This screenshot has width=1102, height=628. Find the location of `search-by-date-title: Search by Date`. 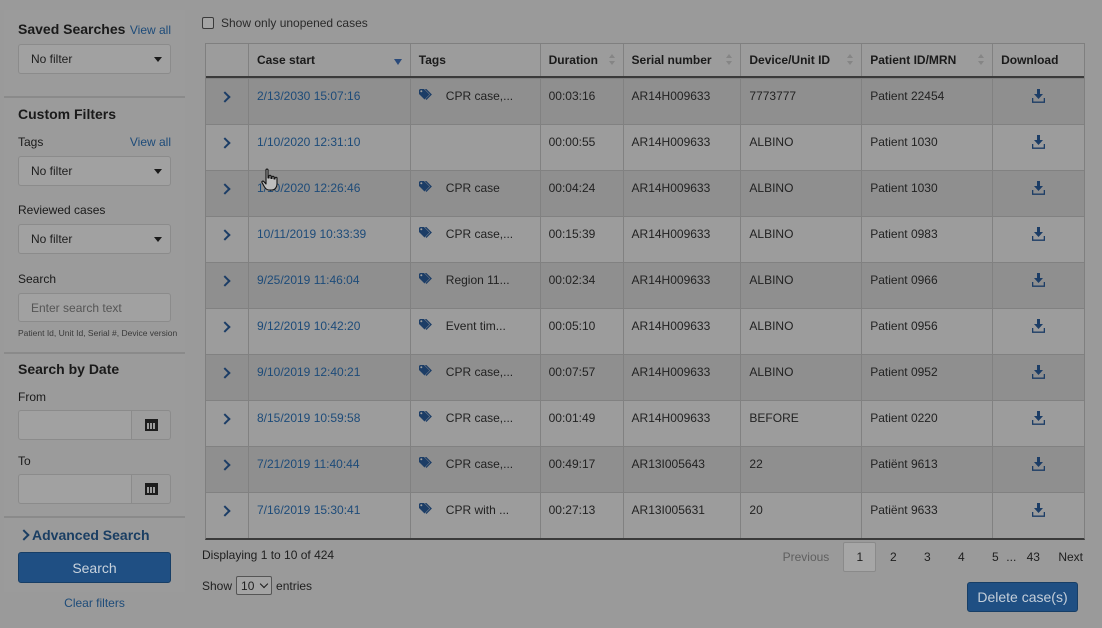

search-by-date-title: Search by Date is located at coordinates (69, 369).